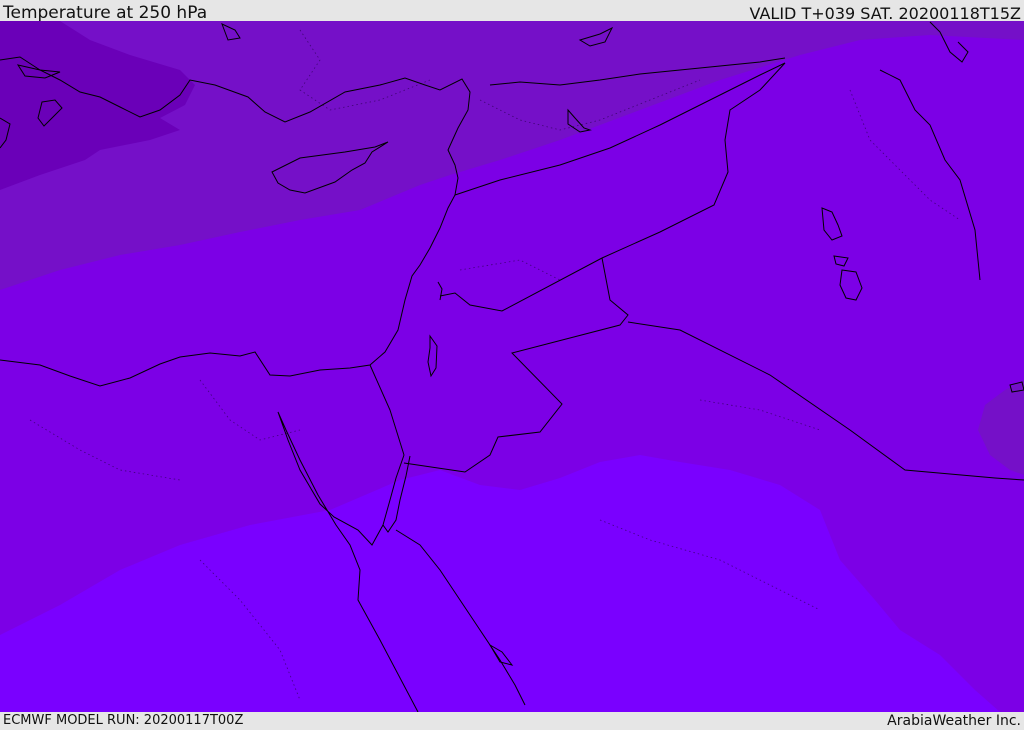 The height and width of the screenshot is (730, 1024). I want to click on model-run-label: ECMWF MODEL RUN: 20200117T00Z, so click(123, 720).